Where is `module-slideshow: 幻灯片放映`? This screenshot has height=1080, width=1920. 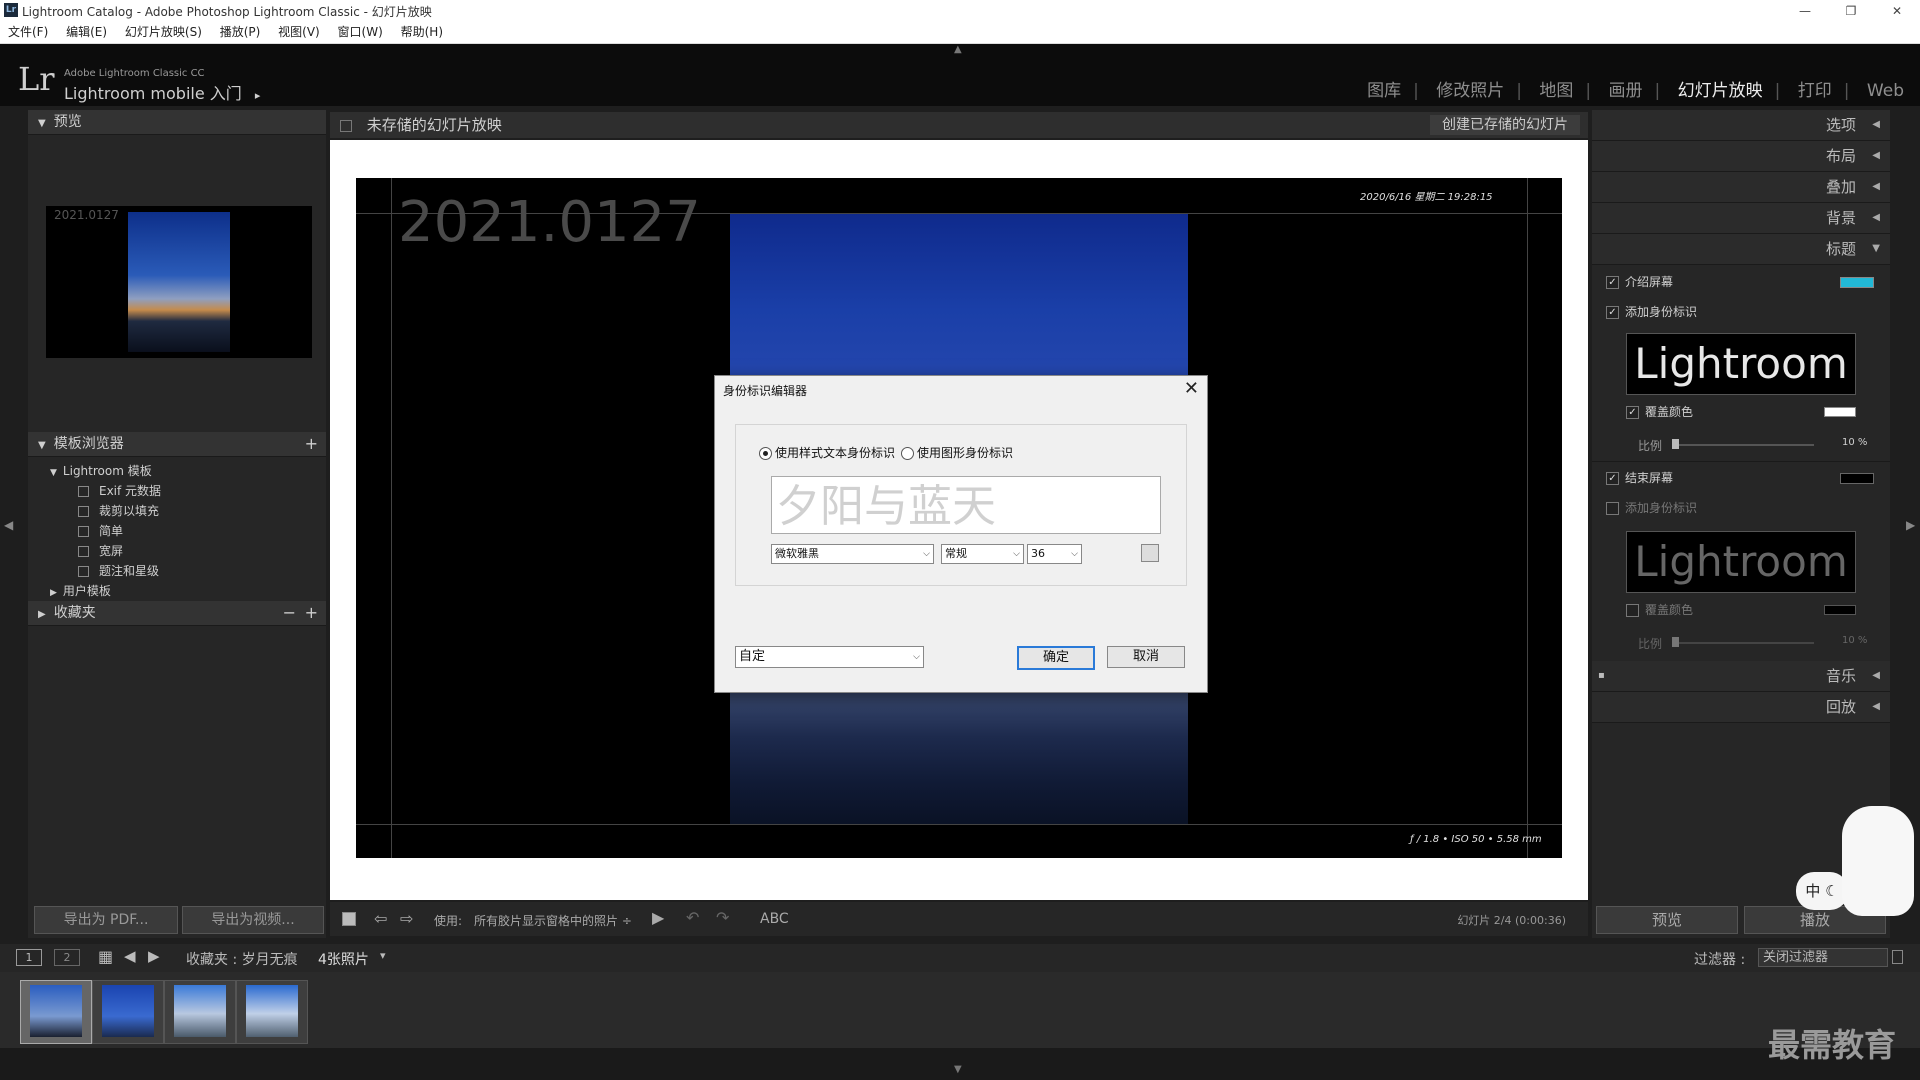 module-slideshow: 幻灯片放映 is located at coordinates (1720, 91).